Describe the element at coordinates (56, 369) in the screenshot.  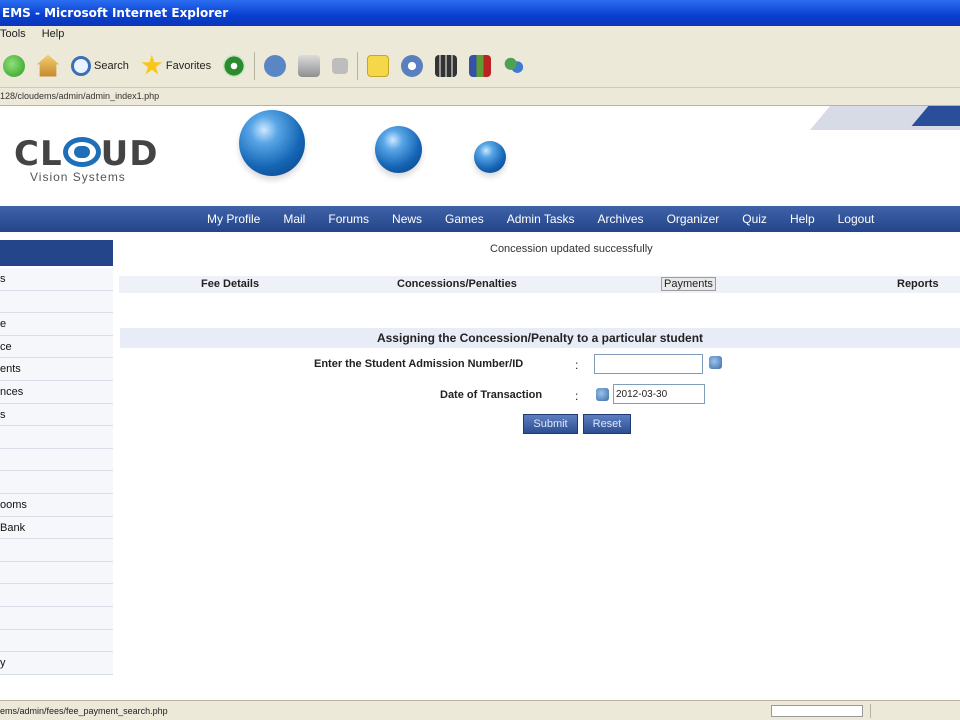
I see `sidebar-item: ents` at that location.